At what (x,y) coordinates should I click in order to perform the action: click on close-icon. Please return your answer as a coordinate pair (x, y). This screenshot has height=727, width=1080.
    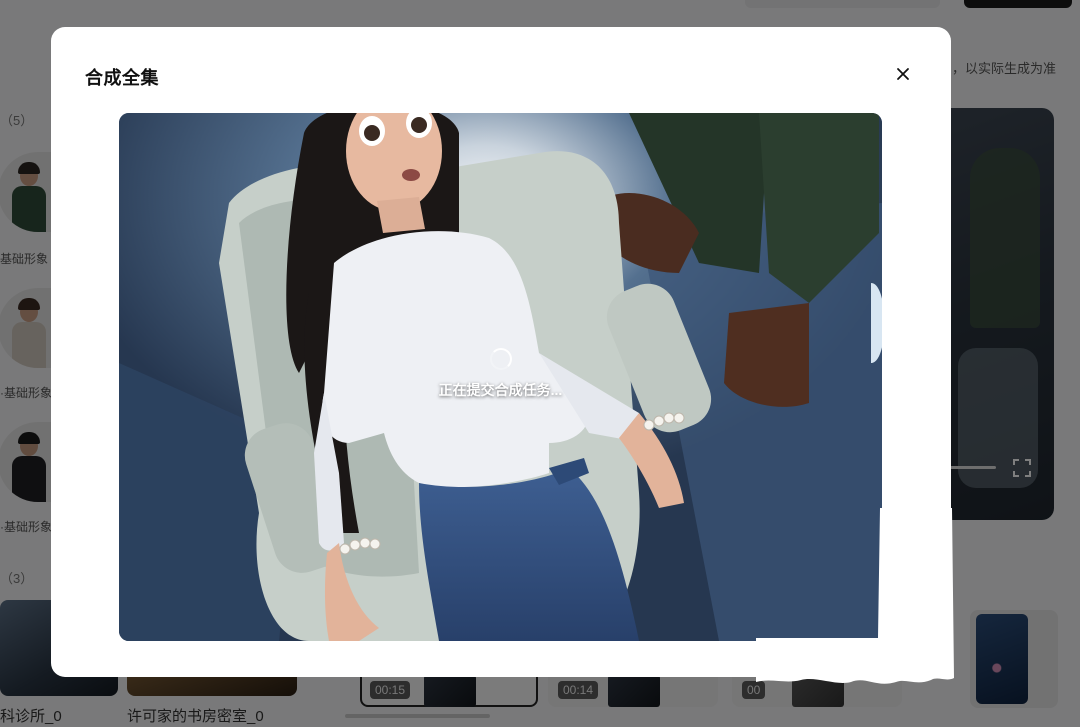
    Looking at the image, I should click on (903, 74).